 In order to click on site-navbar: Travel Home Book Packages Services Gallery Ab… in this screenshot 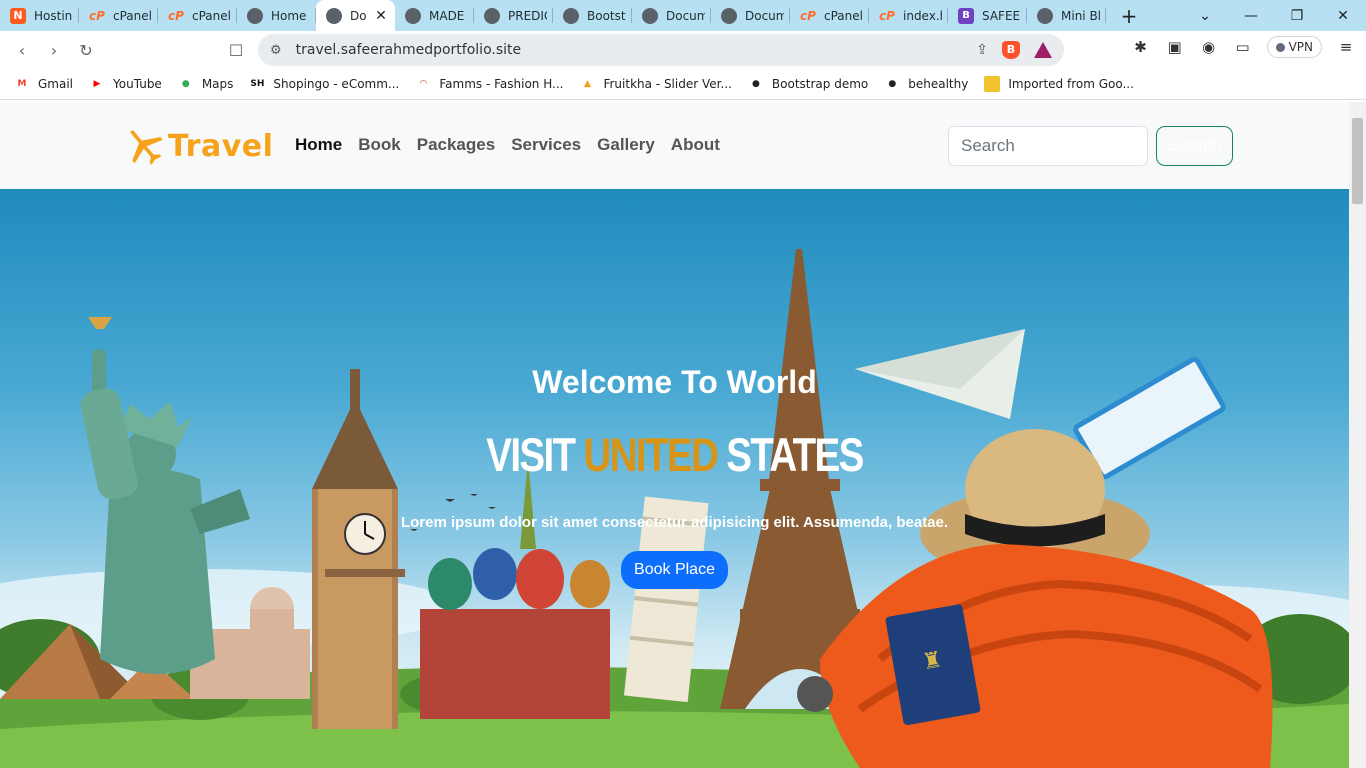, I will do `click(674, 145)`.